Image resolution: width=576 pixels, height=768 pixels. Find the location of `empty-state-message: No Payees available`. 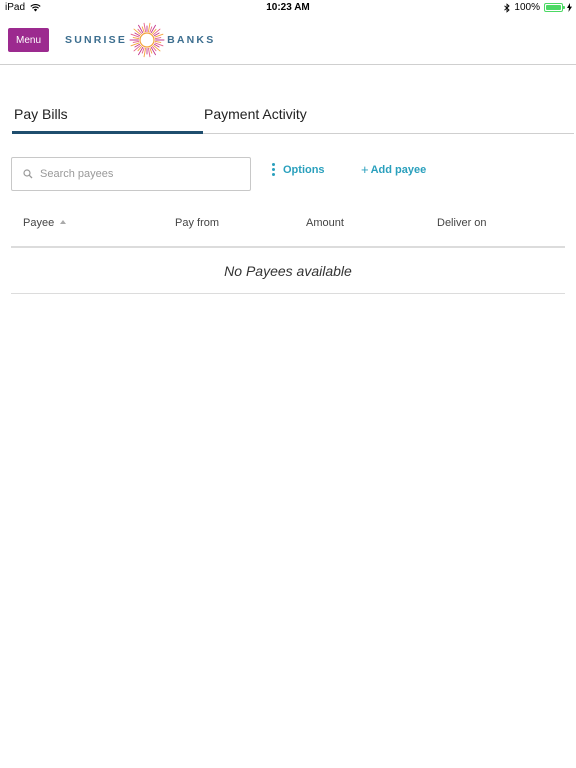

empty-state-message: No Payees available is located at coordinates (288, 270).